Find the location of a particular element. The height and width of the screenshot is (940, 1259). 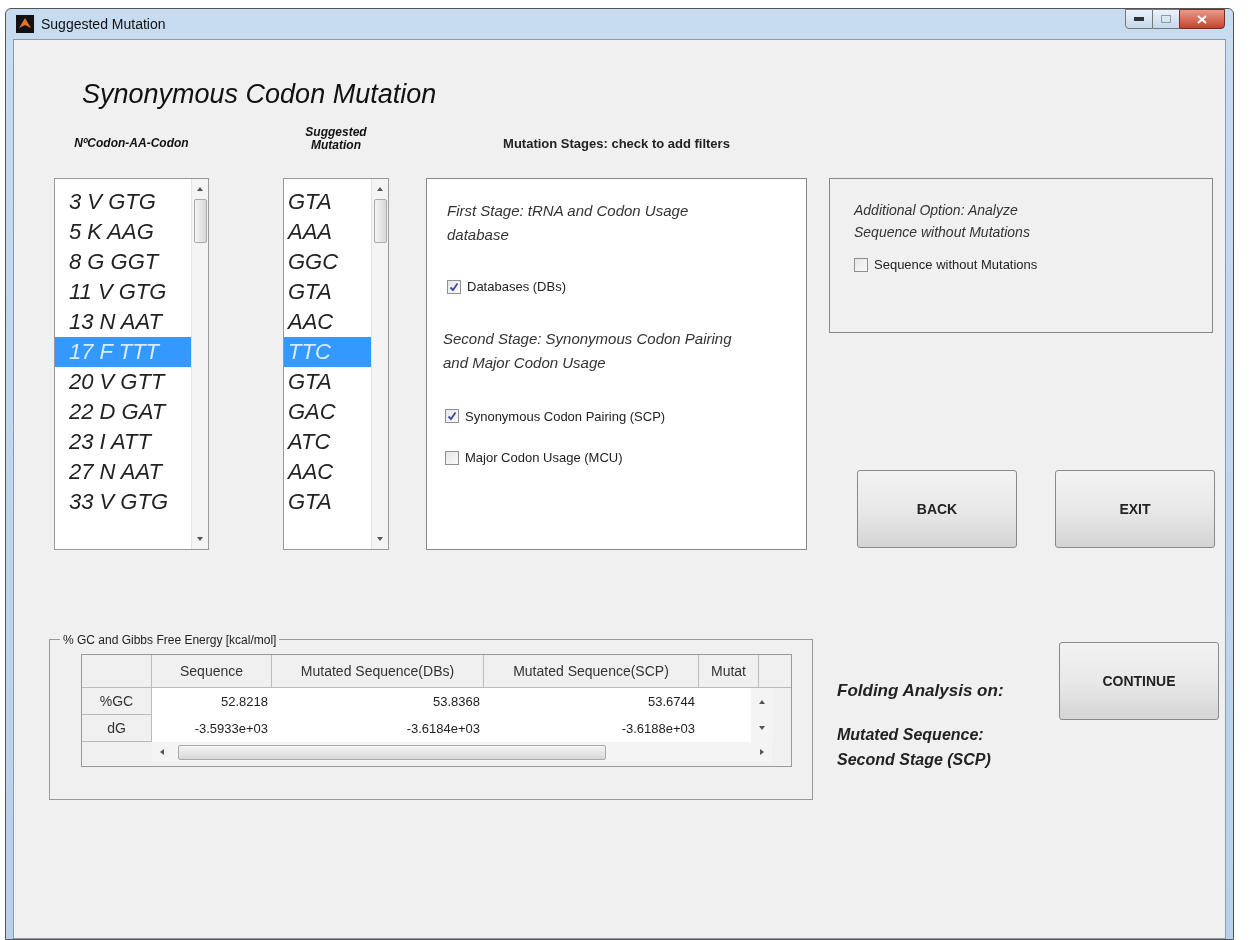

list-item: 3 V GTG is located at coordinates (123, 202).